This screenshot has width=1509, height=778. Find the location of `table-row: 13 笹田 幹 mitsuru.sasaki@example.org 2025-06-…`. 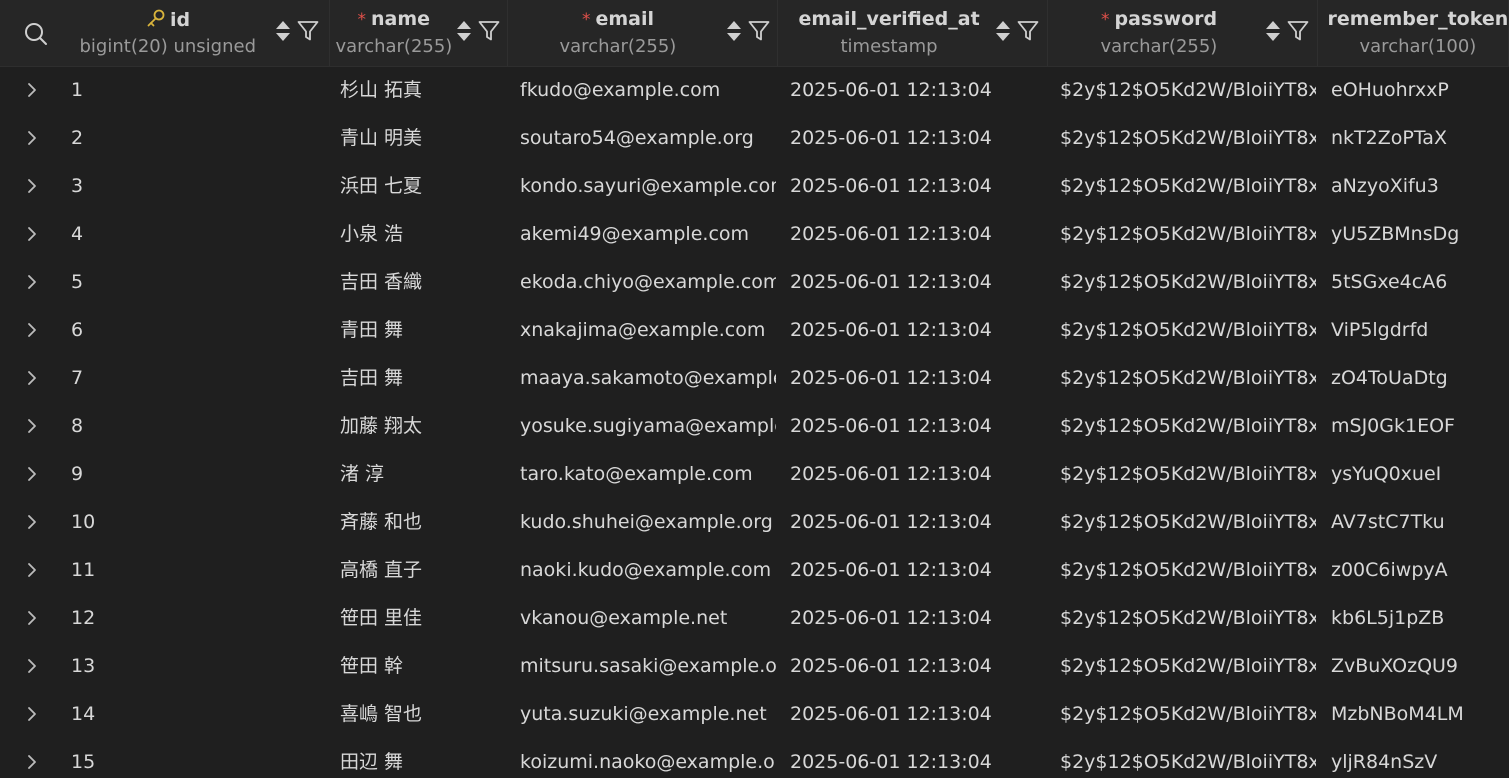

table-row: 13 笹田 幹 mitsuru.sasaki@example.org 2025-06-… is located at coordinates (754, 666).